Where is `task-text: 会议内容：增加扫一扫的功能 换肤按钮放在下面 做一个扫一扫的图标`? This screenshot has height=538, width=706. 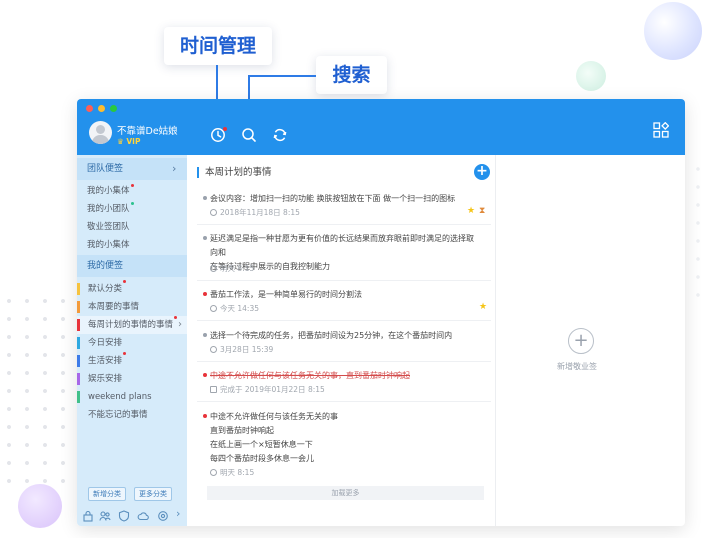
task-text: 会议内容：增加扫一扫的功能 换肤按钮放在下面 做一个扫一扫的图标 is located at coordinates (333, 198).